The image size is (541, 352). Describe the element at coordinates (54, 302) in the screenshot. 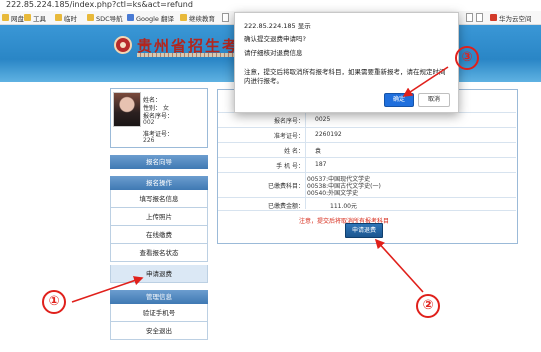

I see `step-marker-1: ①` at that location.